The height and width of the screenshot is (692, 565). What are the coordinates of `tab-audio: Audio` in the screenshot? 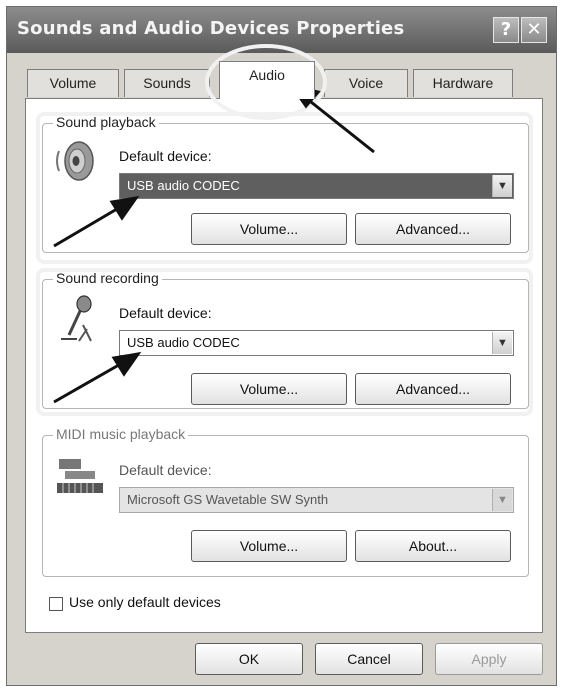 It's located at (267, 80).